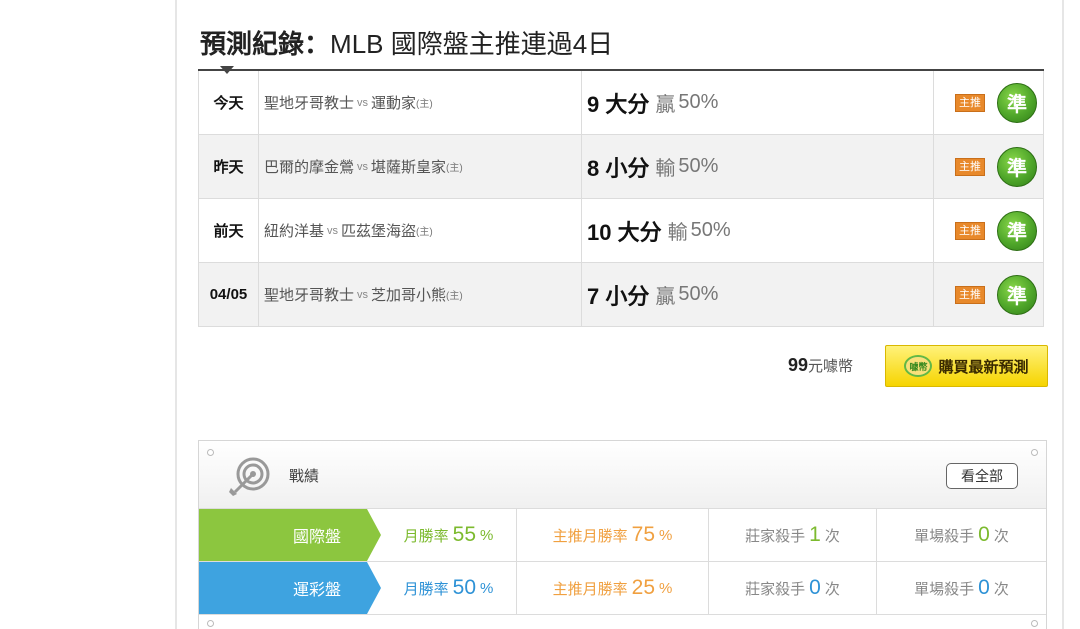  I want to click on page-title: 預測紀錄：MLB 國際盤主推連過4日, so click(406, 42).